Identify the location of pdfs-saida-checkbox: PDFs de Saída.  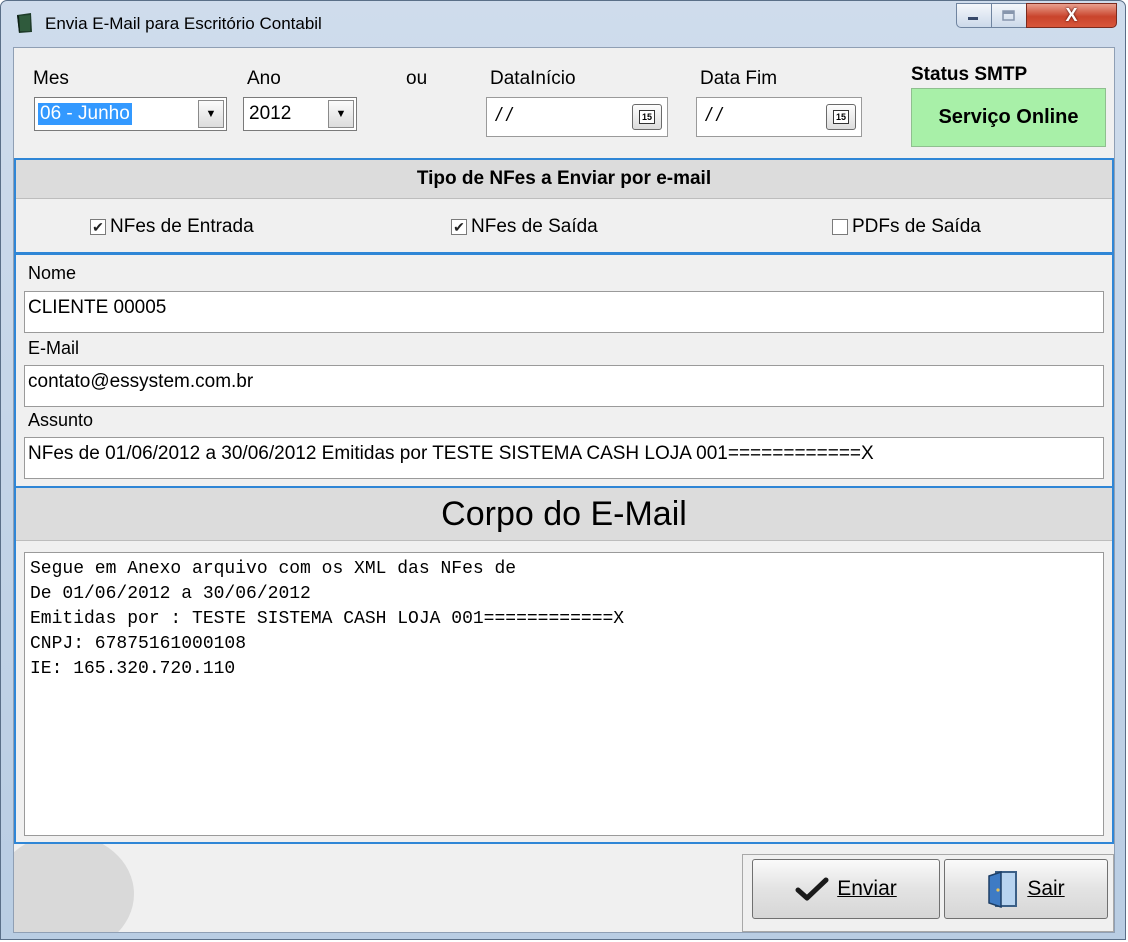
(906, 227).